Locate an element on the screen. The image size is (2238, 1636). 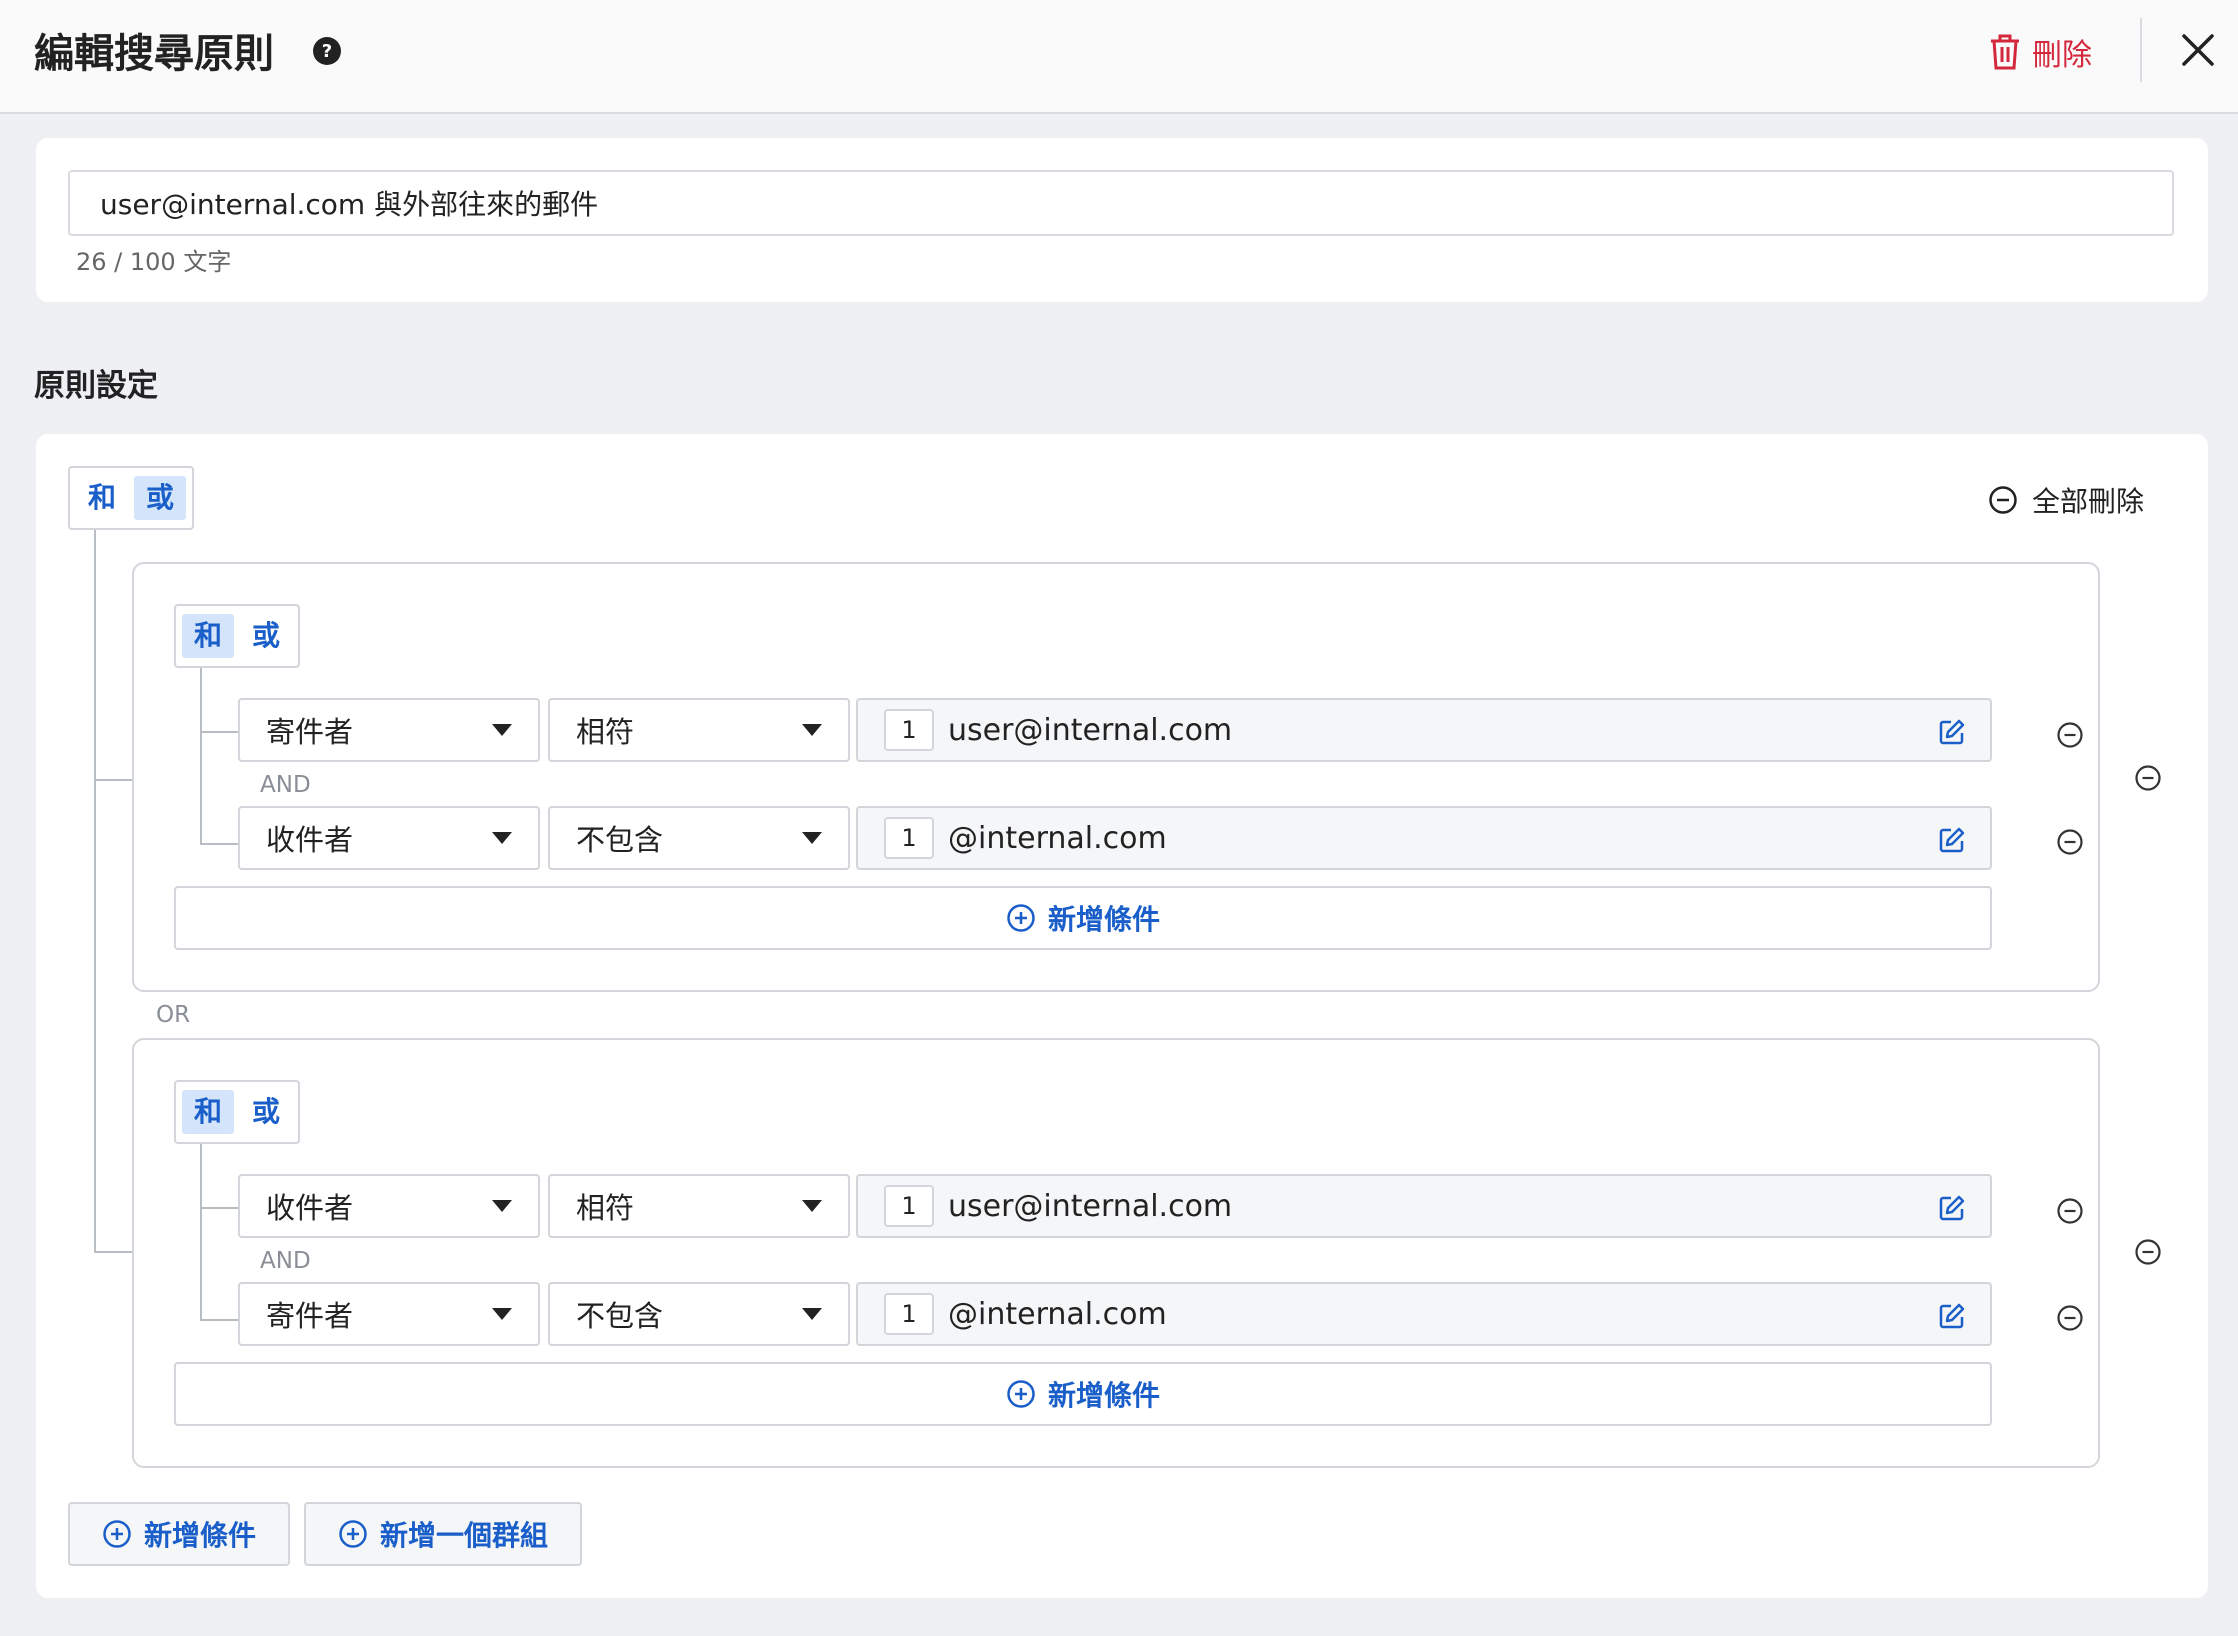
top-logic-toggle: 和 或 is located at coordinates (131, 498).